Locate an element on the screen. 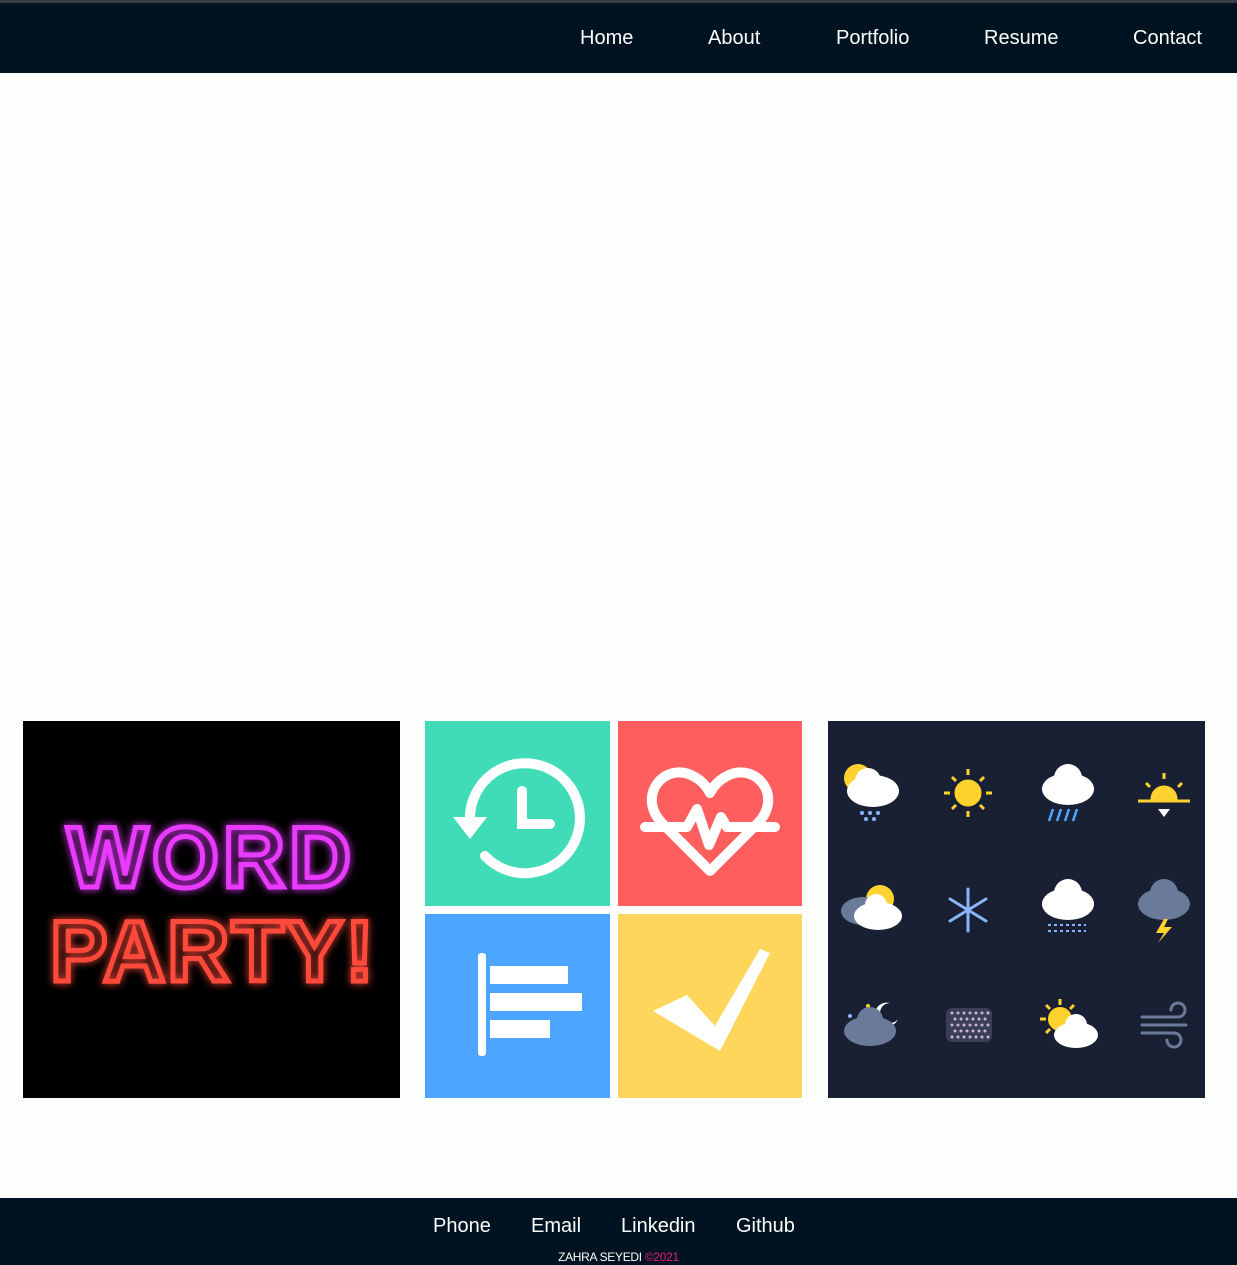  project-card-weather-dashboard is located at coordinates (1016, 909).